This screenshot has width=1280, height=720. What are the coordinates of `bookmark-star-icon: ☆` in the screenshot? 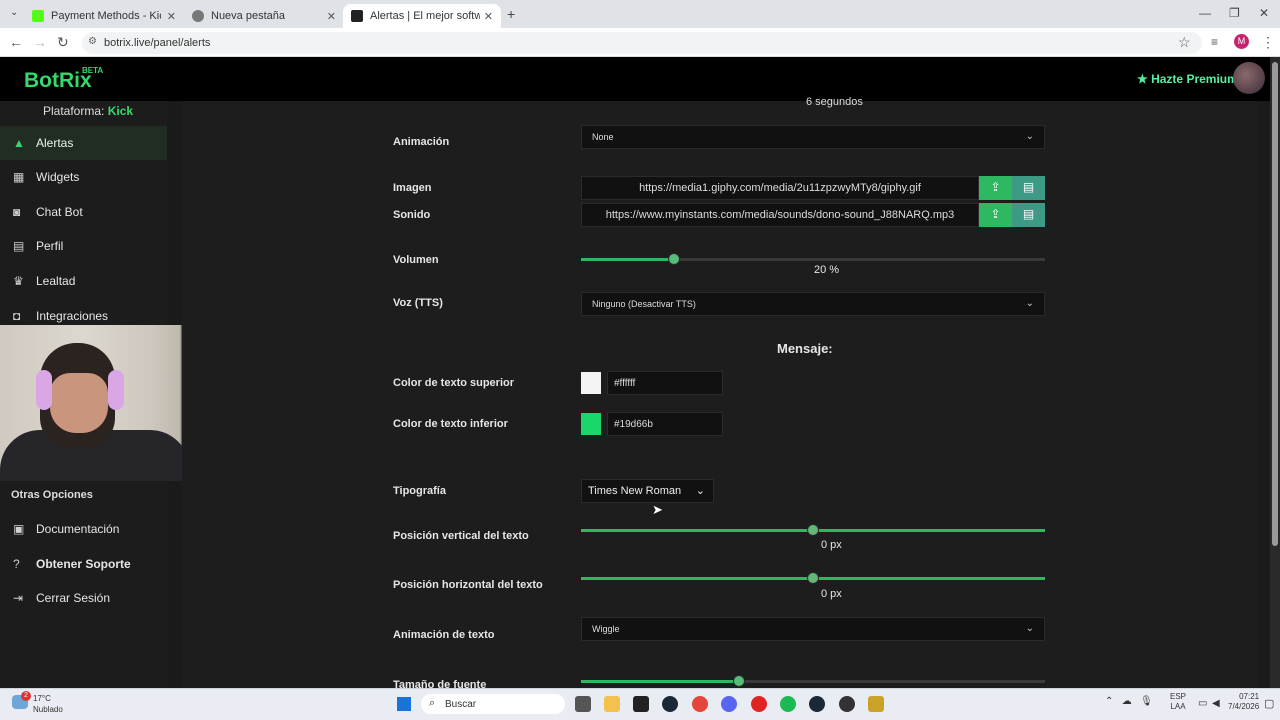 It's located at (1184, 42).